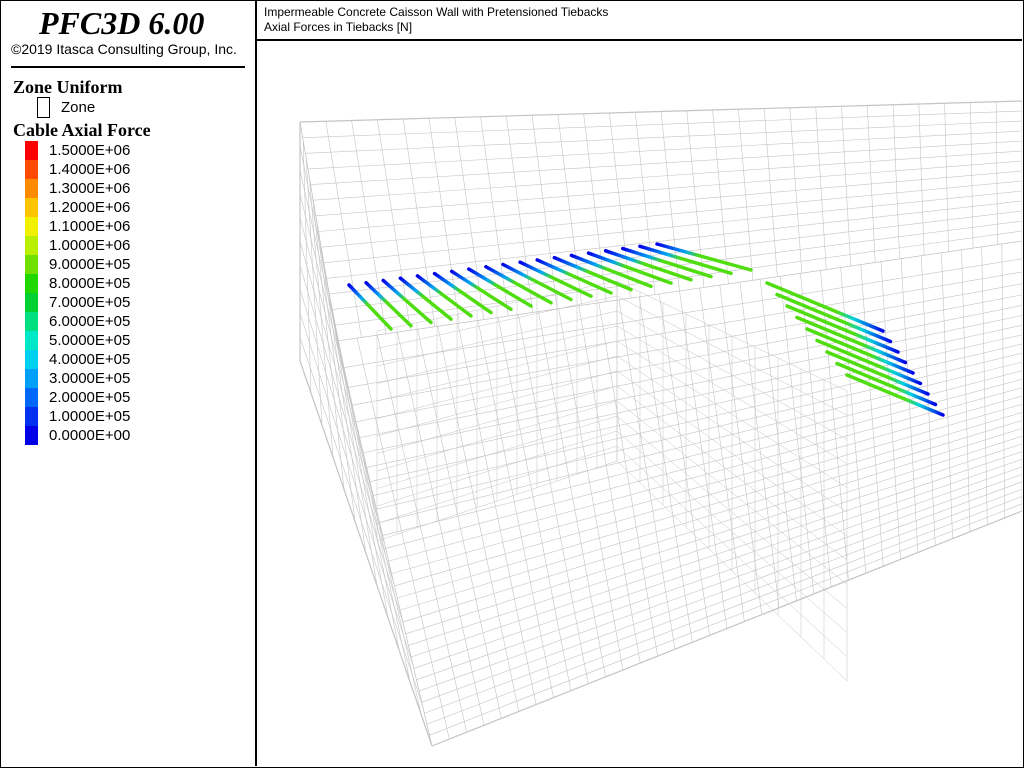  What do you see at coordinates (90, 435) in the screenshot?
I see `legend-label: 0.0000E+00` at bounding box center [90, 435].